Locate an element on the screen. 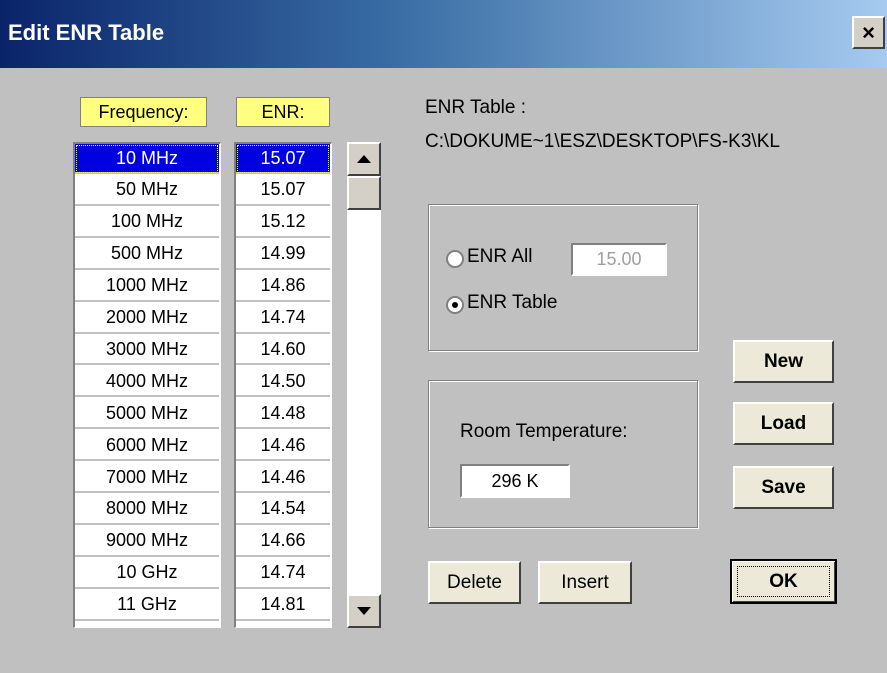 The image size is (887, 673). arrow-down-icon is located at coordinates (364, 611).